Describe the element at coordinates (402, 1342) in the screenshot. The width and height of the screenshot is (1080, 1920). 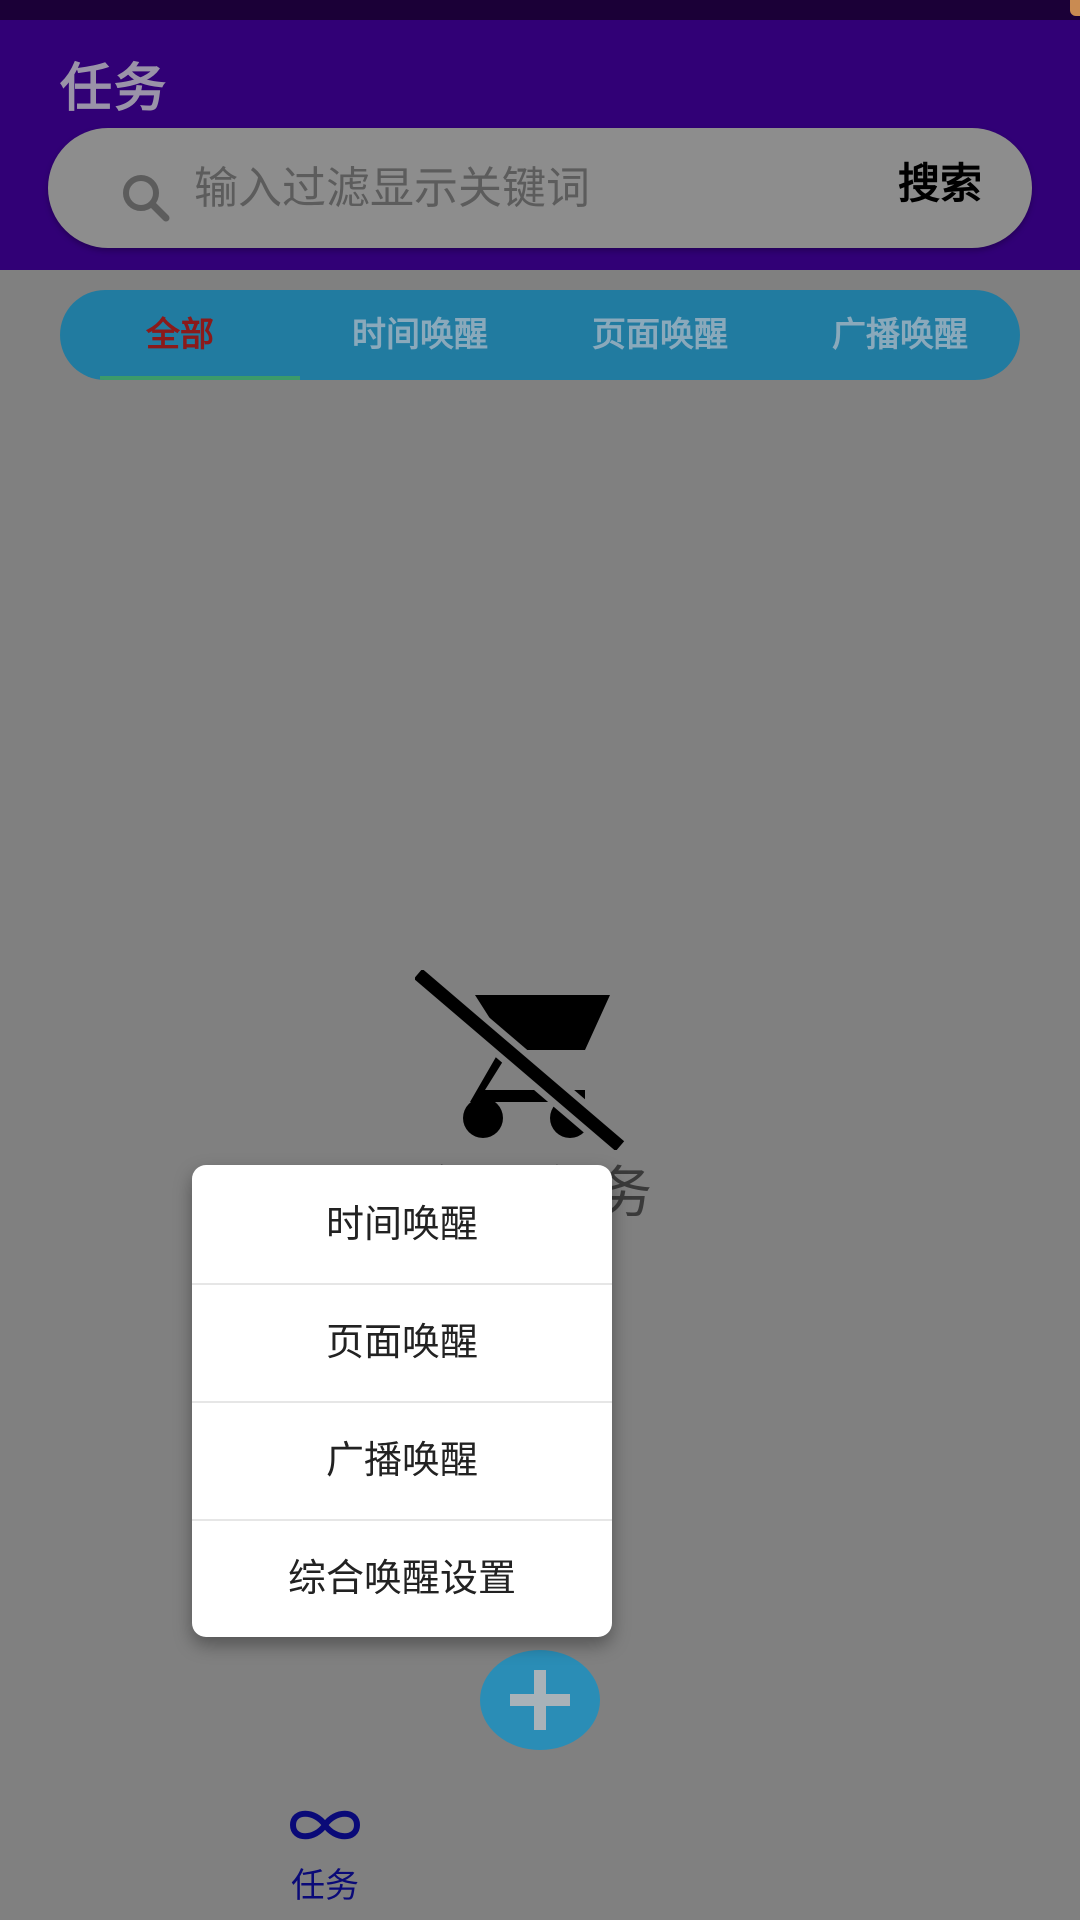
I see `menu-item-page-wakeup: 页面唤醒` at that location.